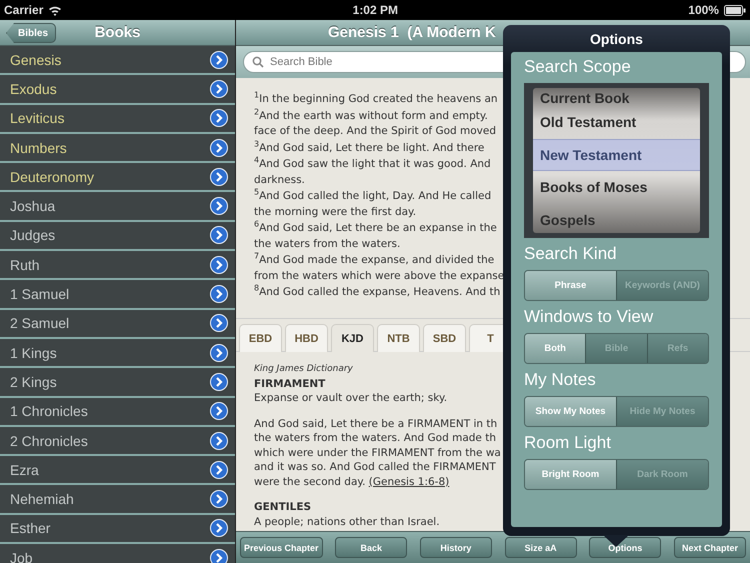  I want to click on book-name: Ruth, so click(25, 264).